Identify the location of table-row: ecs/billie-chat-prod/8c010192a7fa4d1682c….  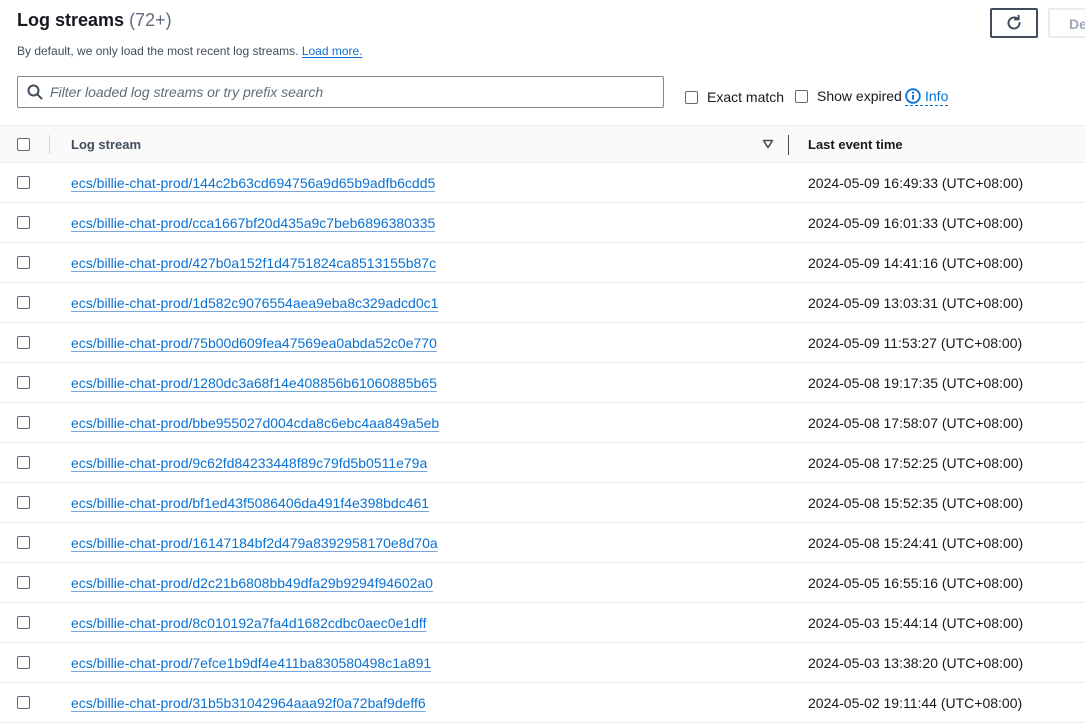
(542, 623).